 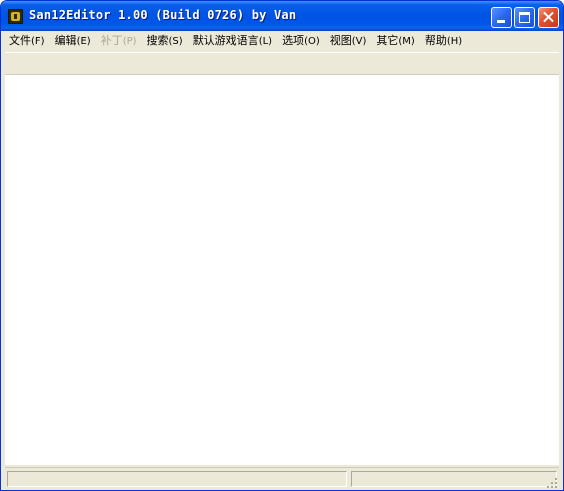 I want to click on menu-accelerator: (M), so click(x=406, y=41).